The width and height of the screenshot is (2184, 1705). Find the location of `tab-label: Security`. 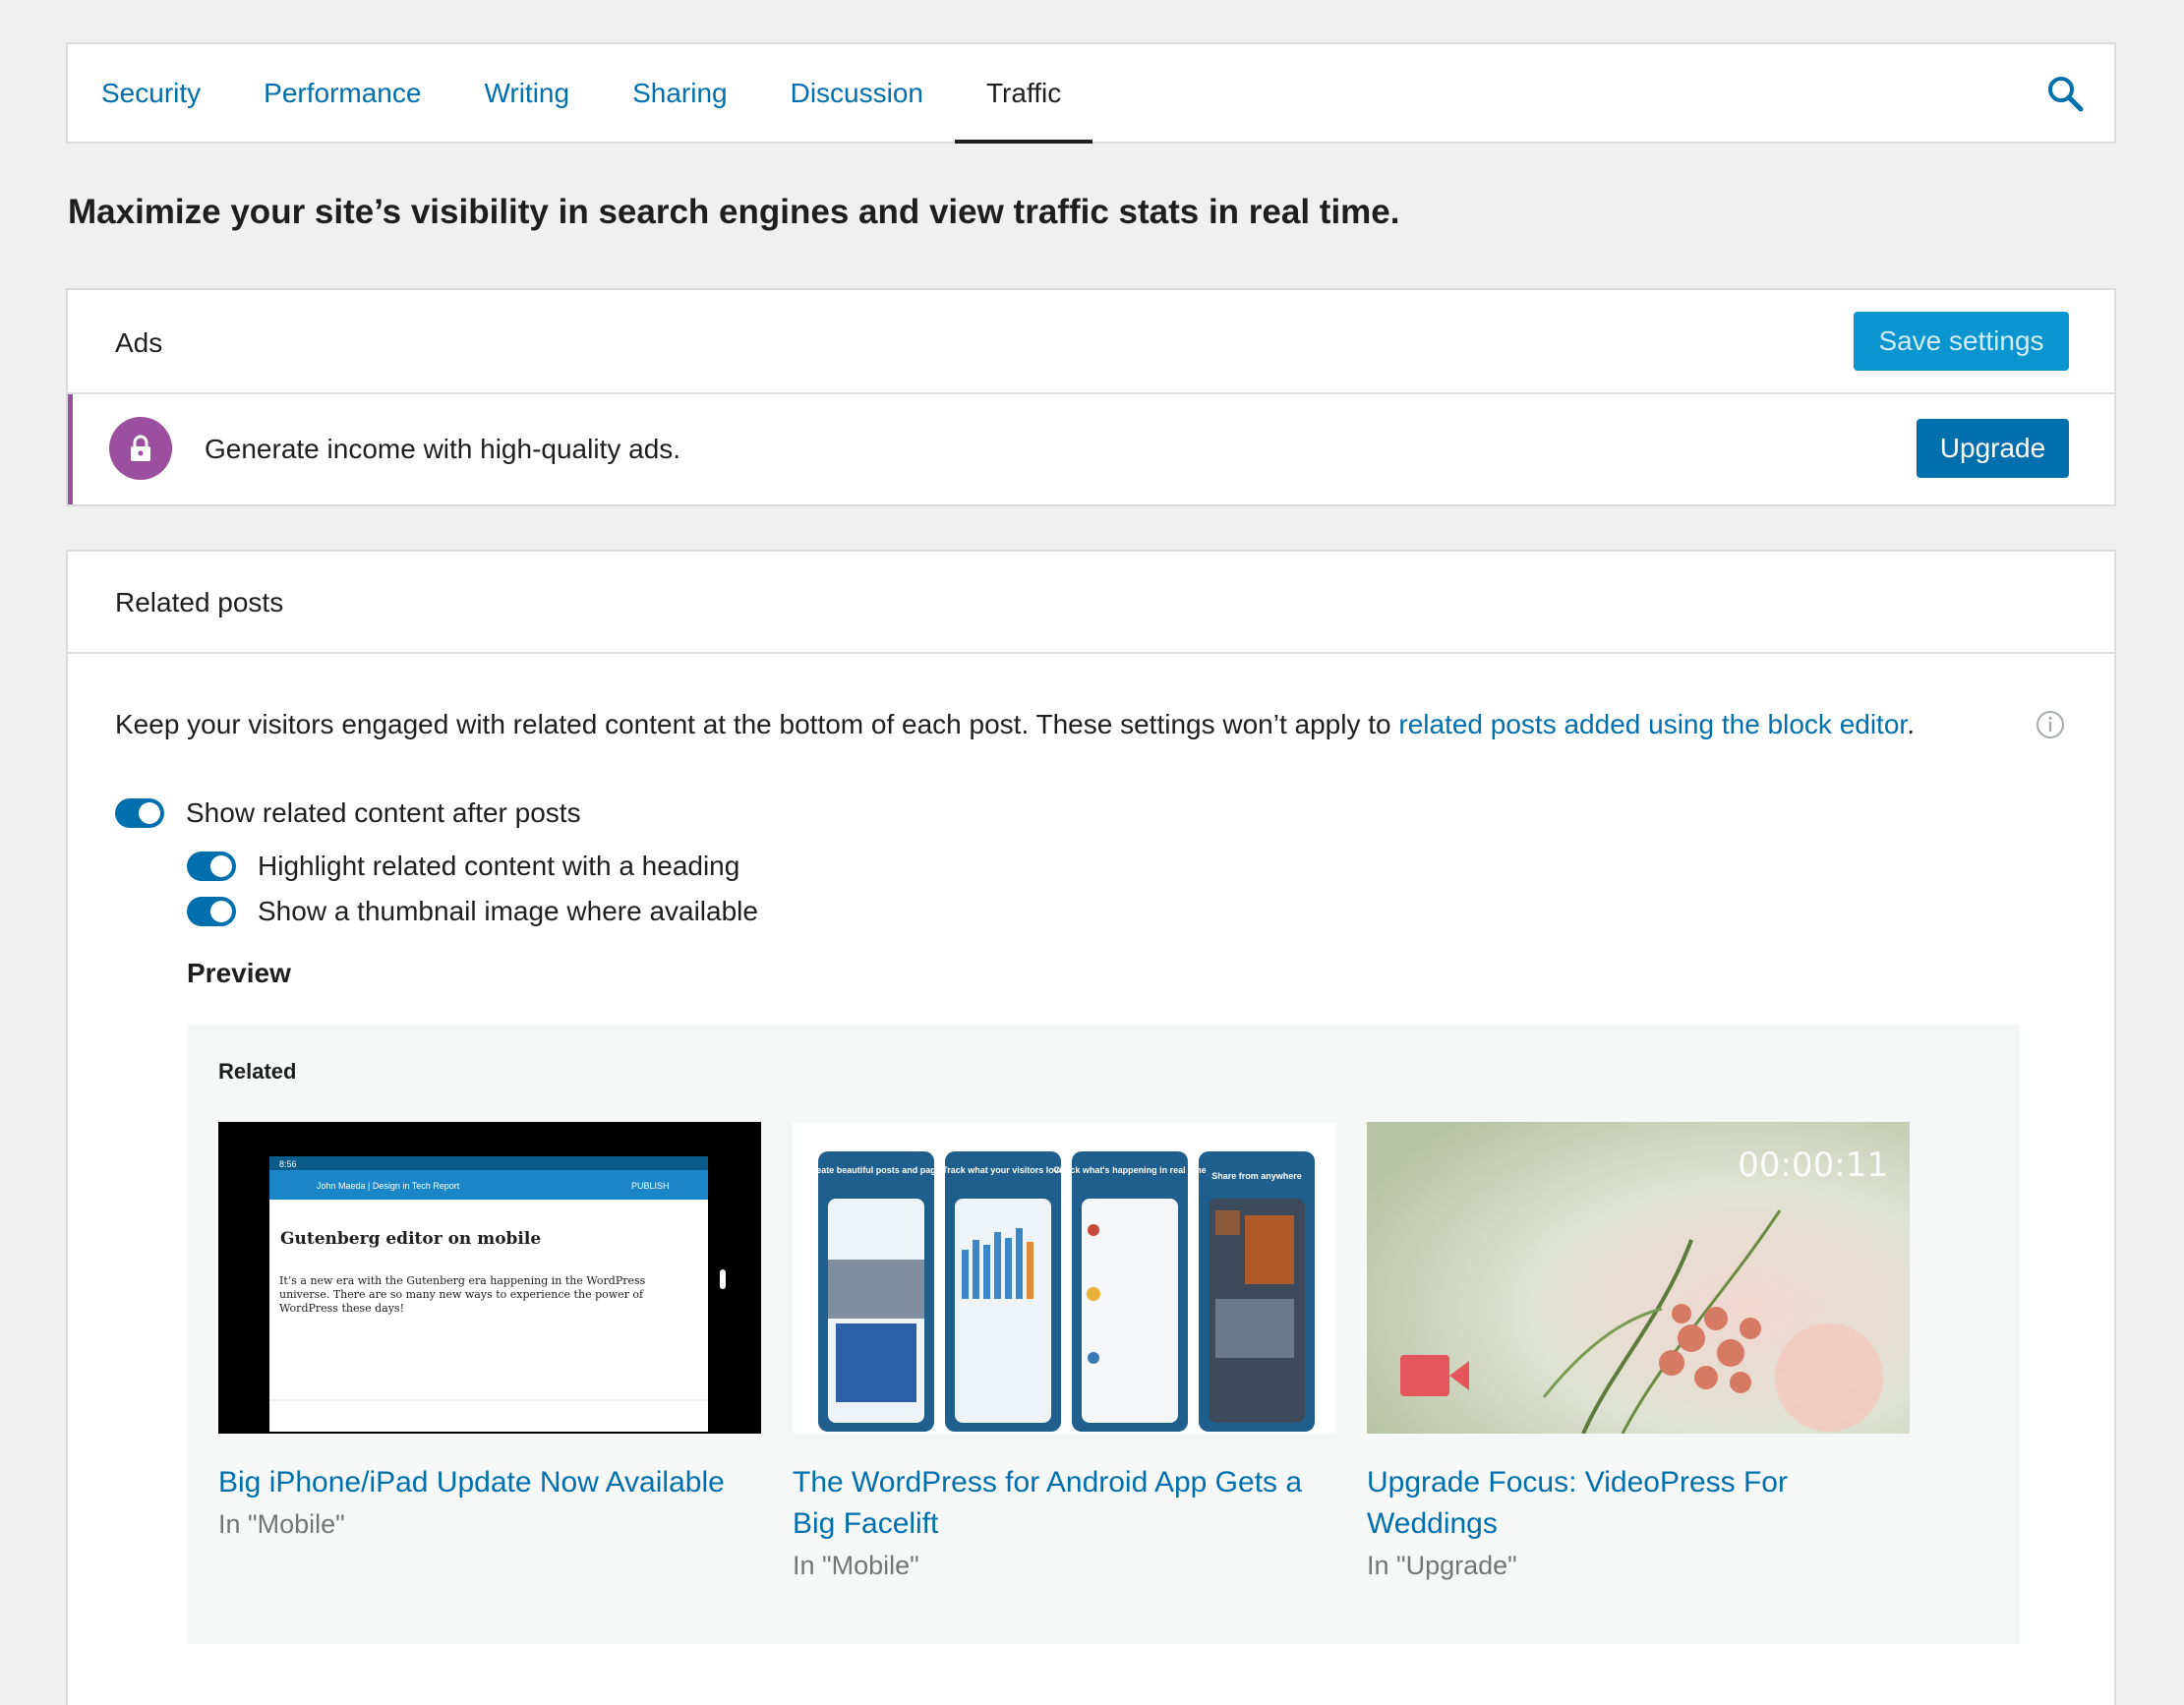

tab-label: Security is located at coordinates (151, 93).